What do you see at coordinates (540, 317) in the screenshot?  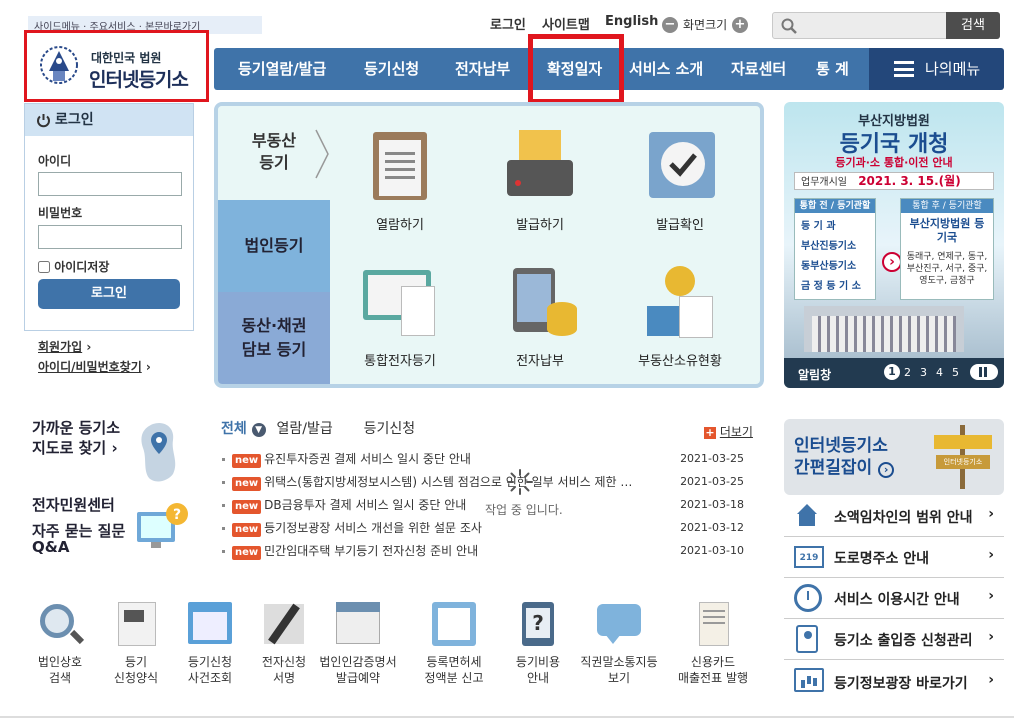 I see `service-e-payment: 전자납부` at bounding box center [540, 317].